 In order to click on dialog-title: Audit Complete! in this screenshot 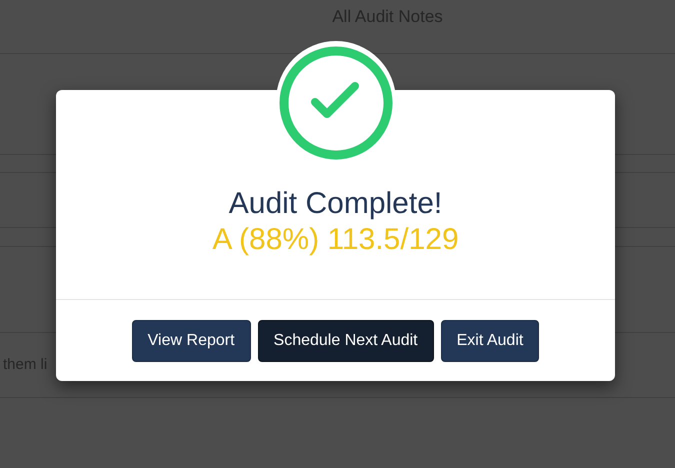, I will do `click(335, 204)`.